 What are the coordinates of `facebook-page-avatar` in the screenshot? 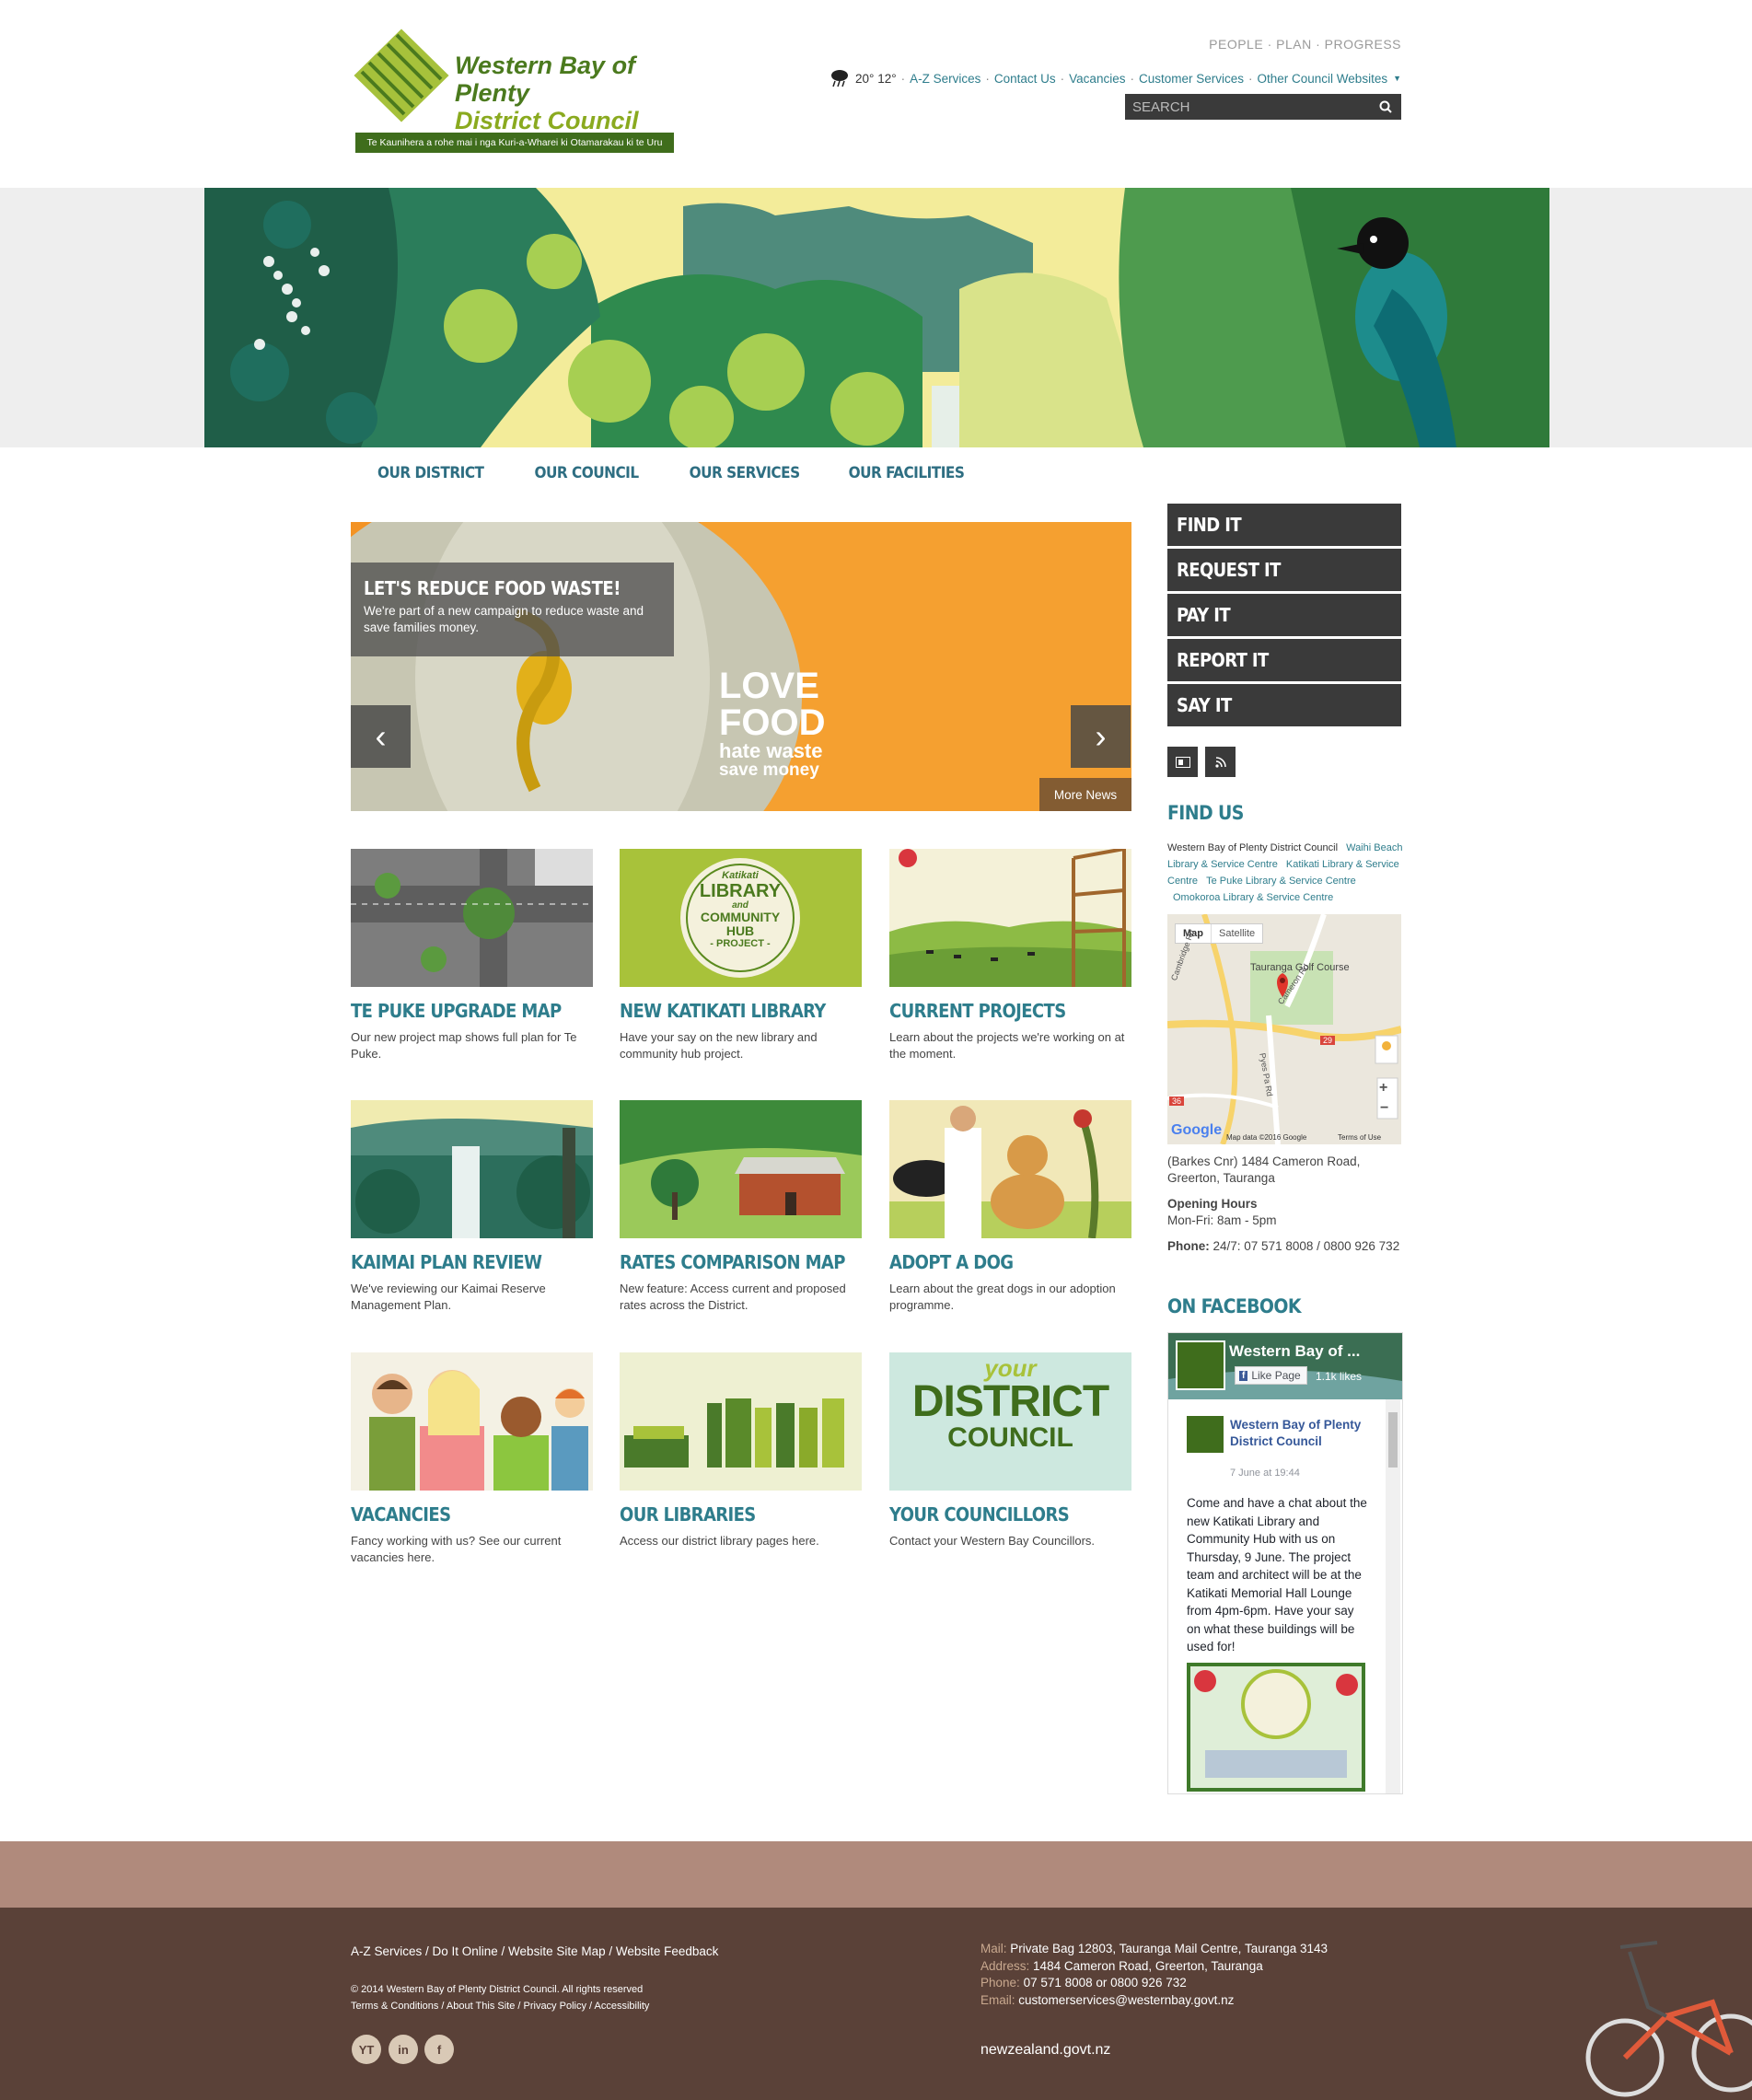 It's located at (1200, 1365).